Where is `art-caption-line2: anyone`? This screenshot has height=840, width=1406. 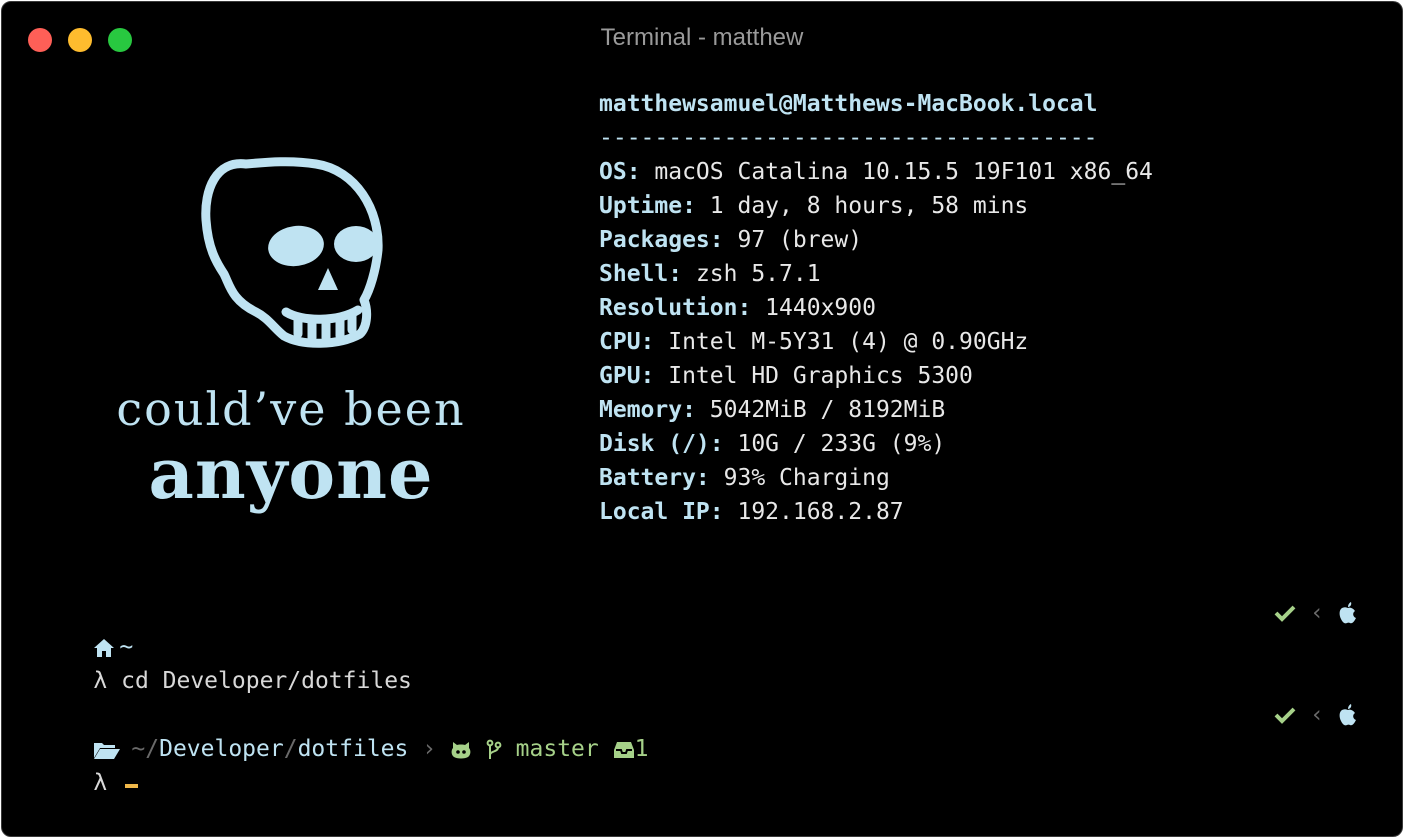
art-caption-line2: anyone is located at coordinates (291, 473).